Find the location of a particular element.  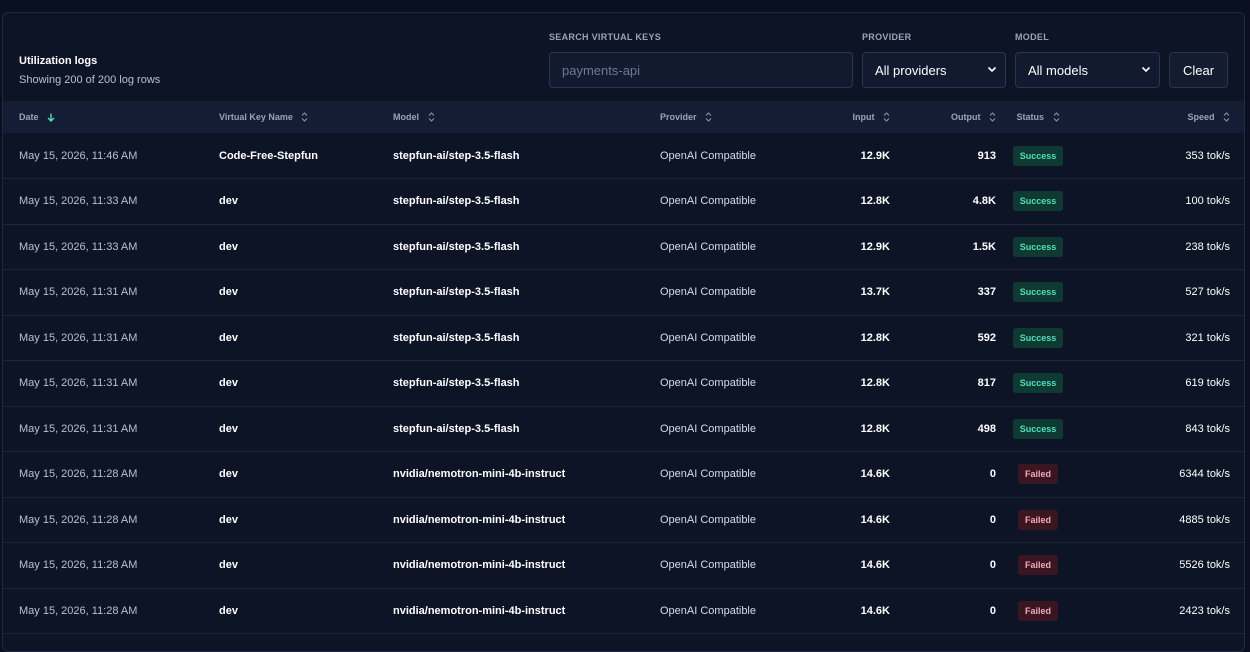

output-tokens-cell: 592 is located at coordinates (986, 337).